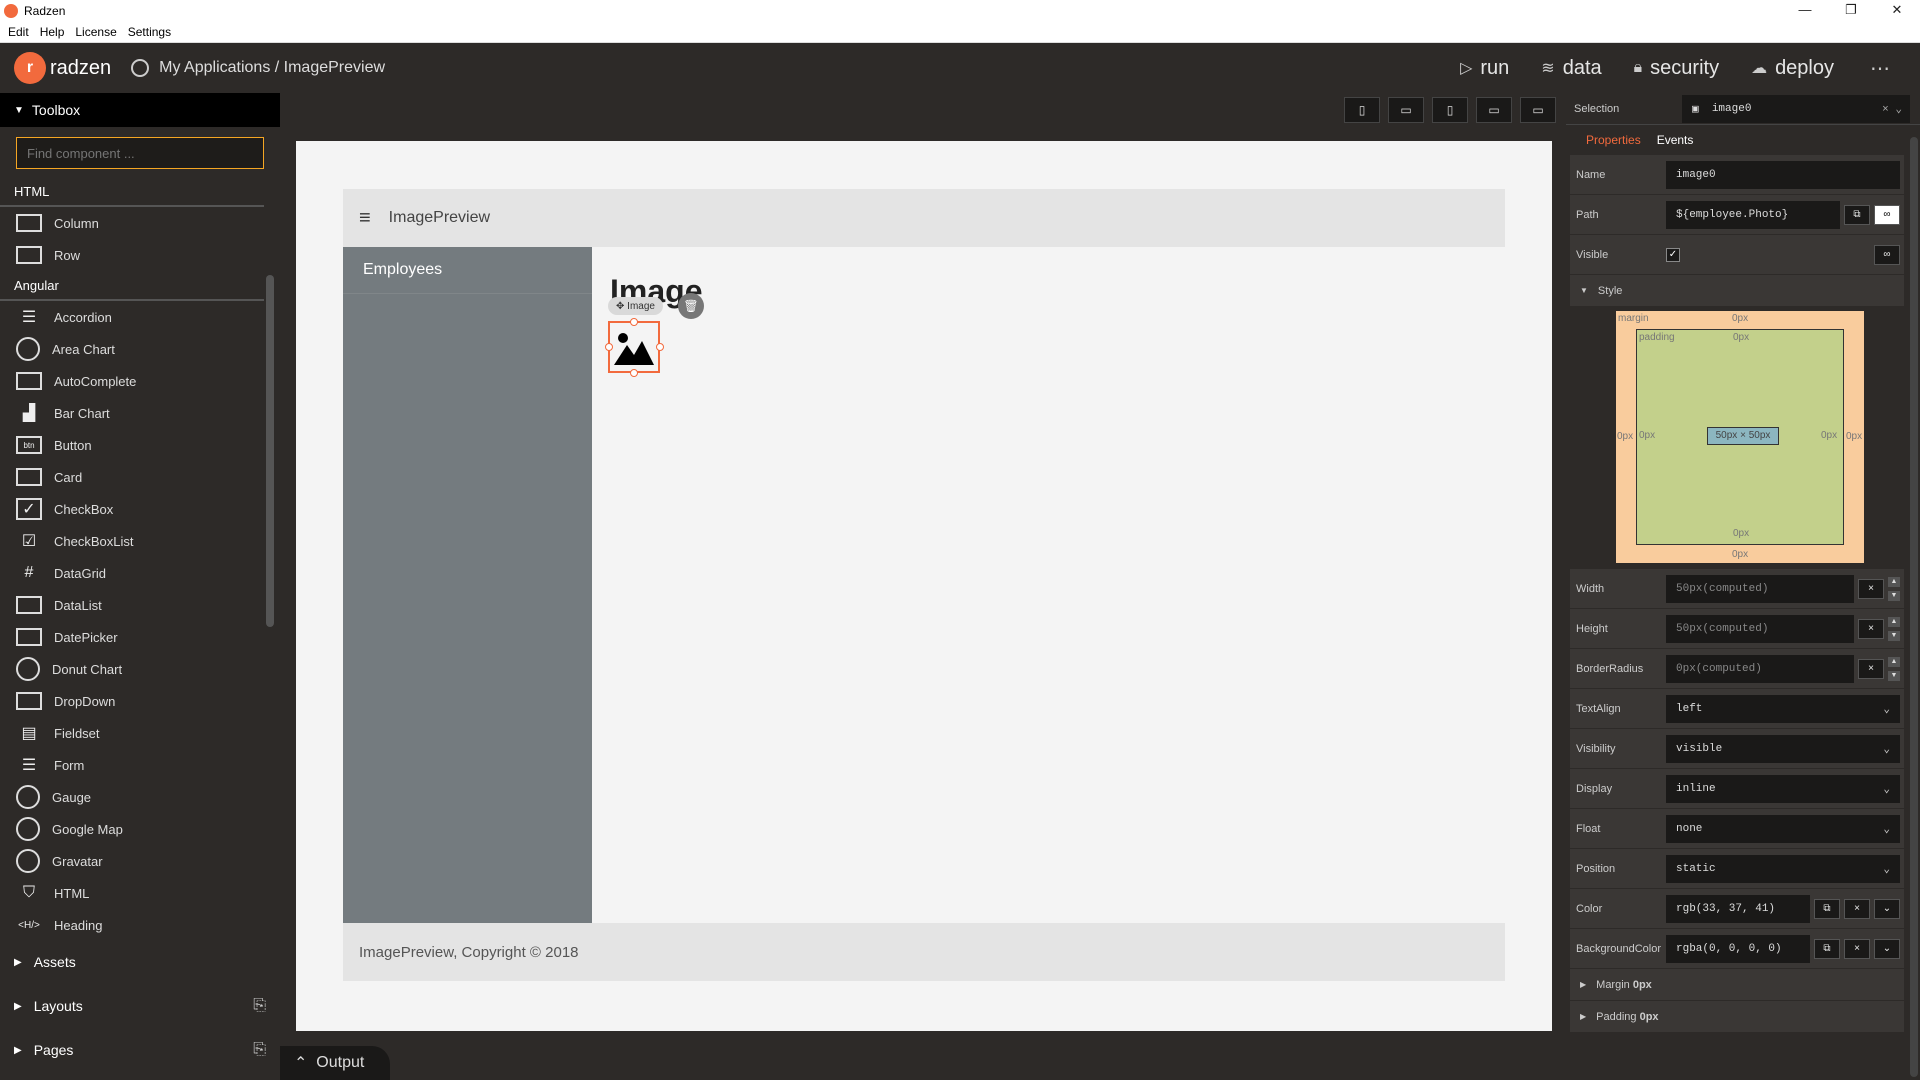 Image resolution: width=1920 pixels, height=1080 pixels. I want to click on path-input: ${employee.Photo}, so click(1753, 214).